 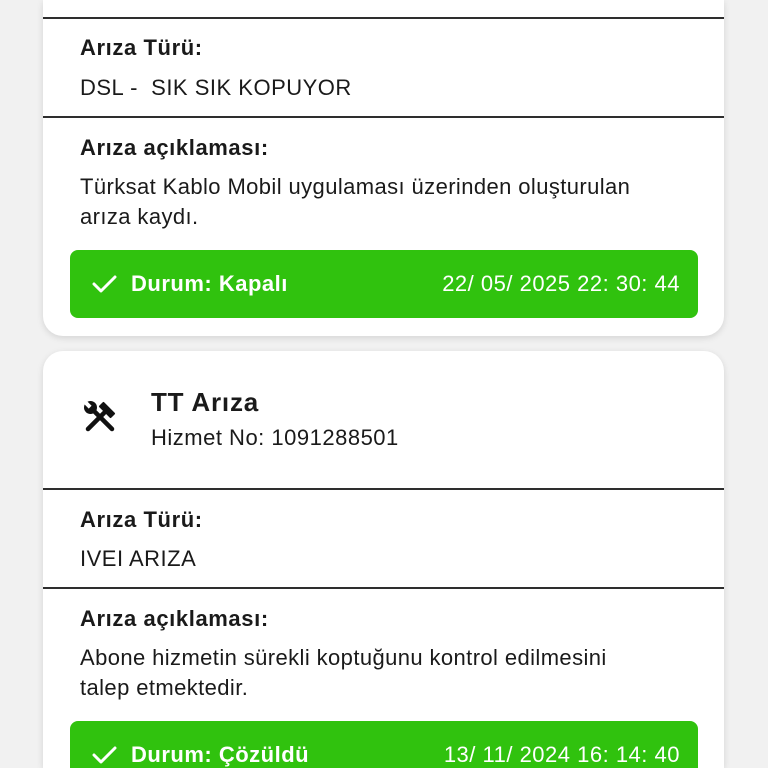 I want to click on status-text: Durum: Kapalı, so click(x=209, y=284).